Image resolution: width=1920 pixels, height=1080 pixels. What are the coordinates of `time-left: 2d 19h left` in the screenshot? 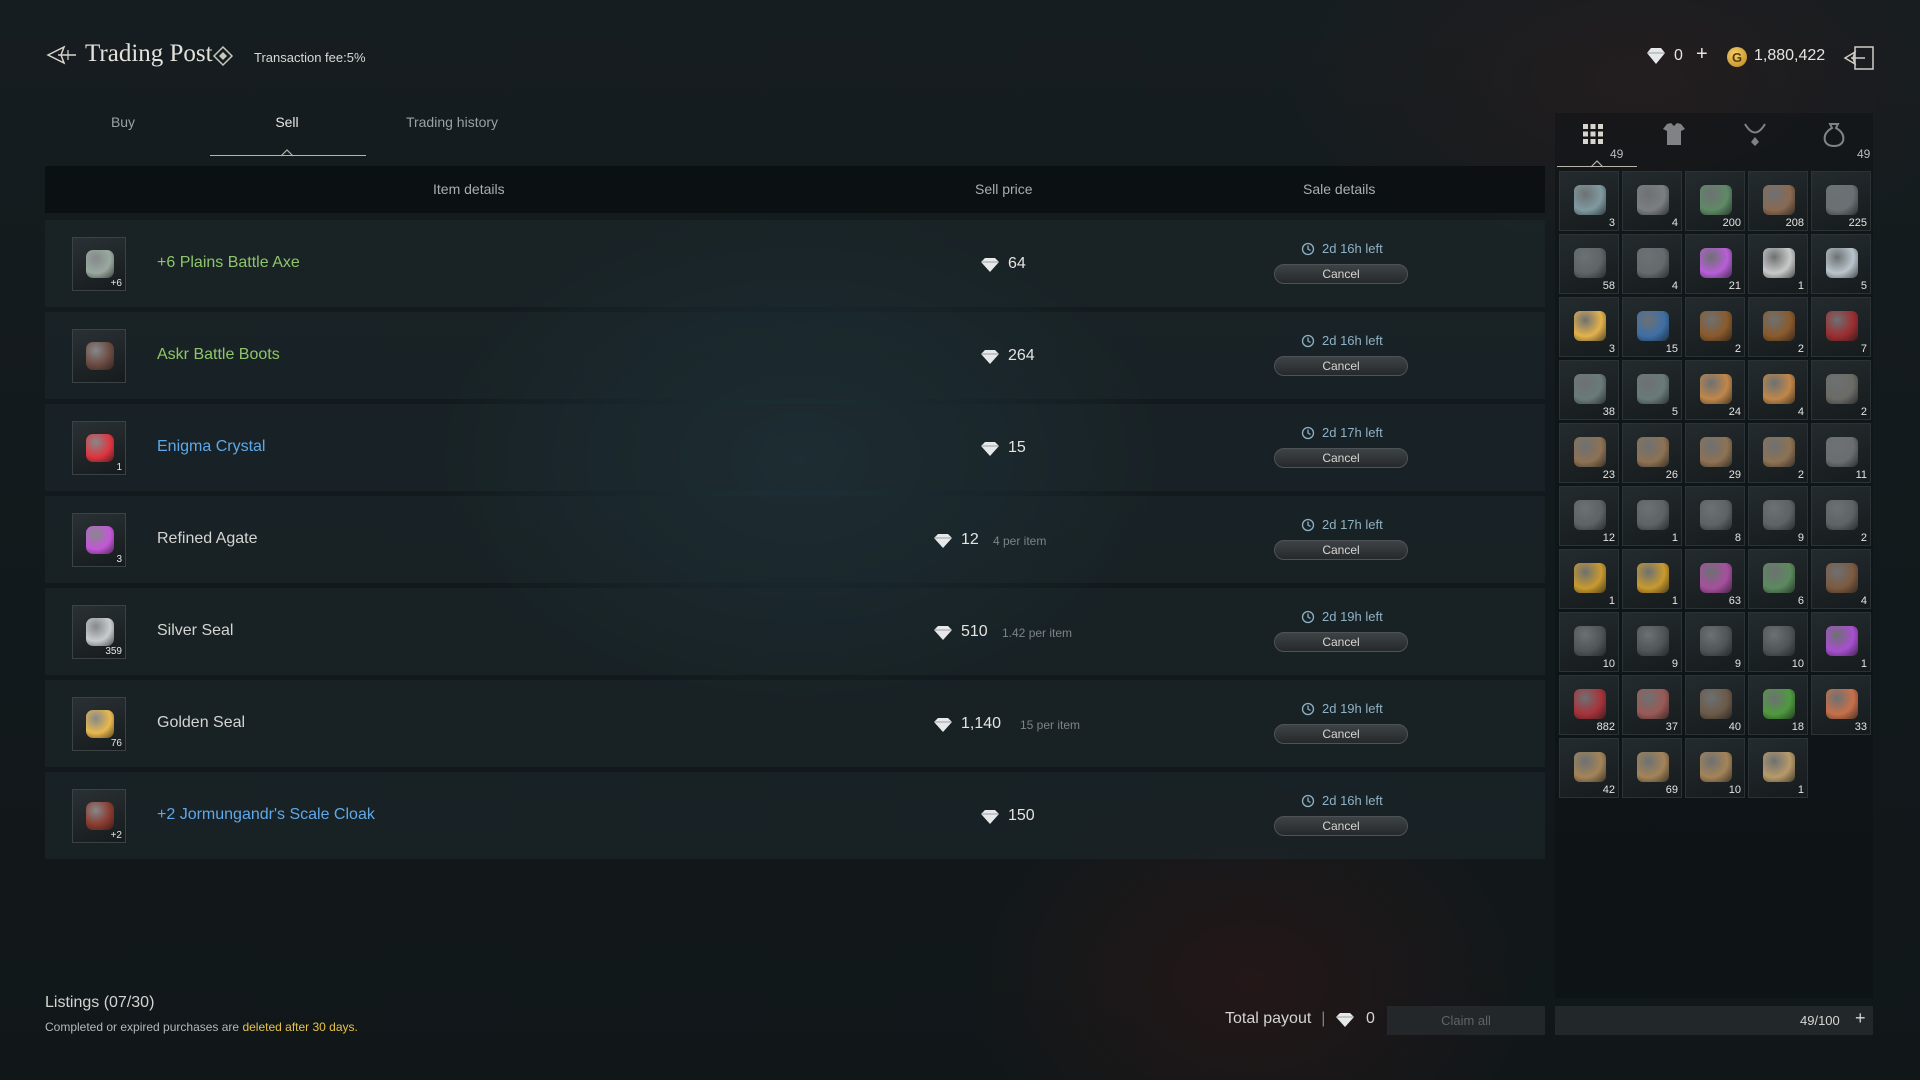 It's located at (1352, 708).